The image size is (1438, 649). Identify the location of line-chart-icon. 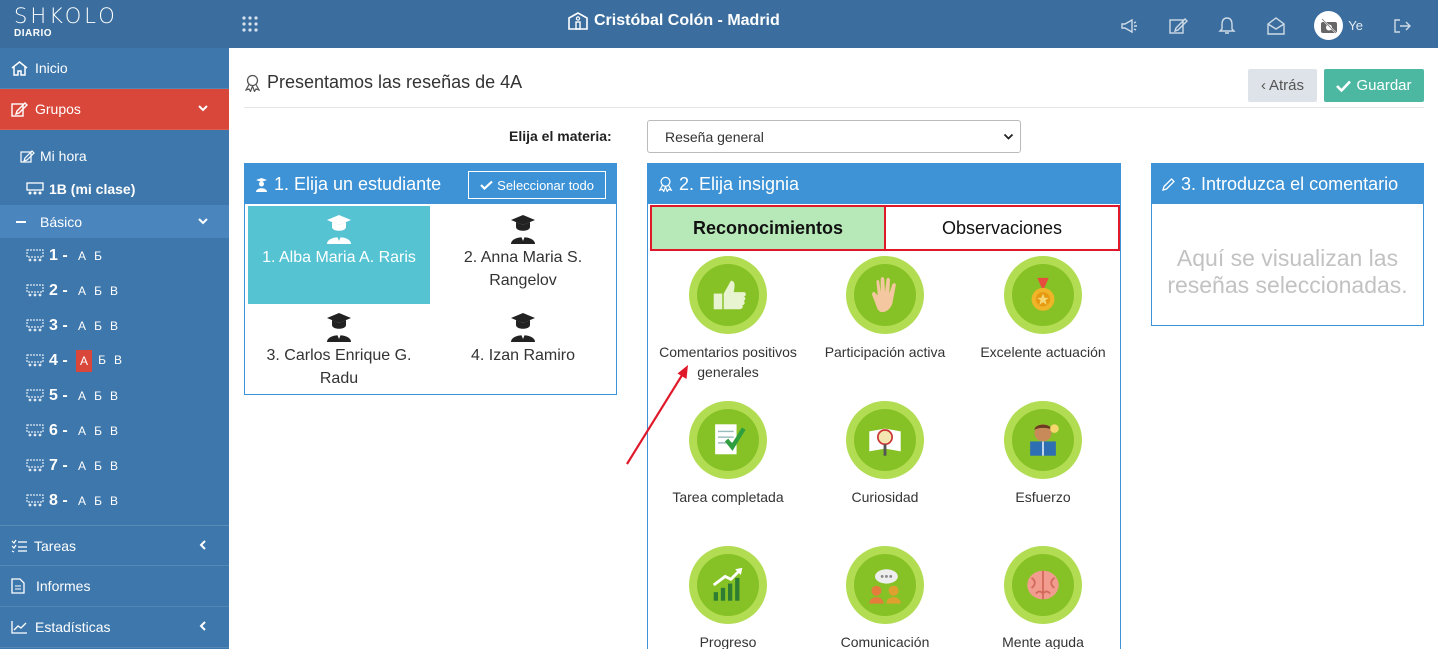
(19, 627).